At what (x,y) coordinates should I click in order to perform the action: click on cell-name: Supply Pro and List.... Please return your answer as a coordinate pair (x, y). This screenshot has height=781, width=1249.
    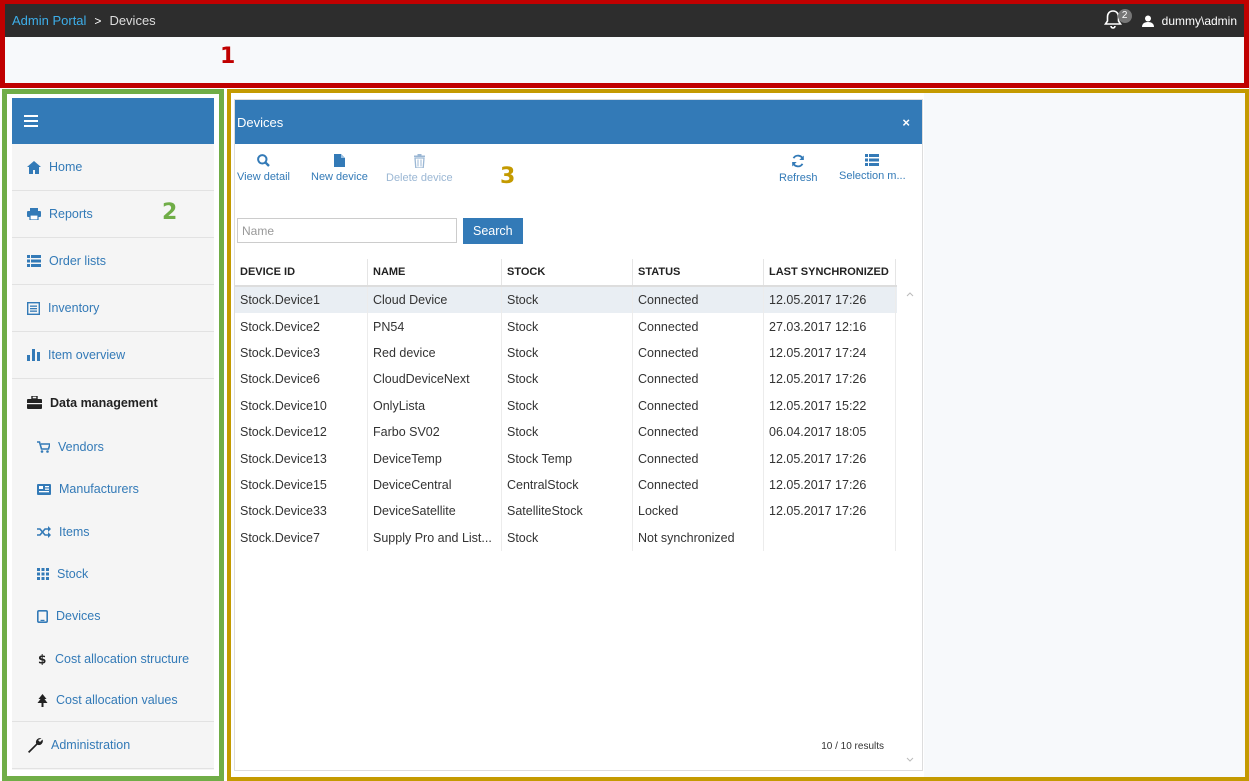
    Looking at the image, I should click on (435, 537).